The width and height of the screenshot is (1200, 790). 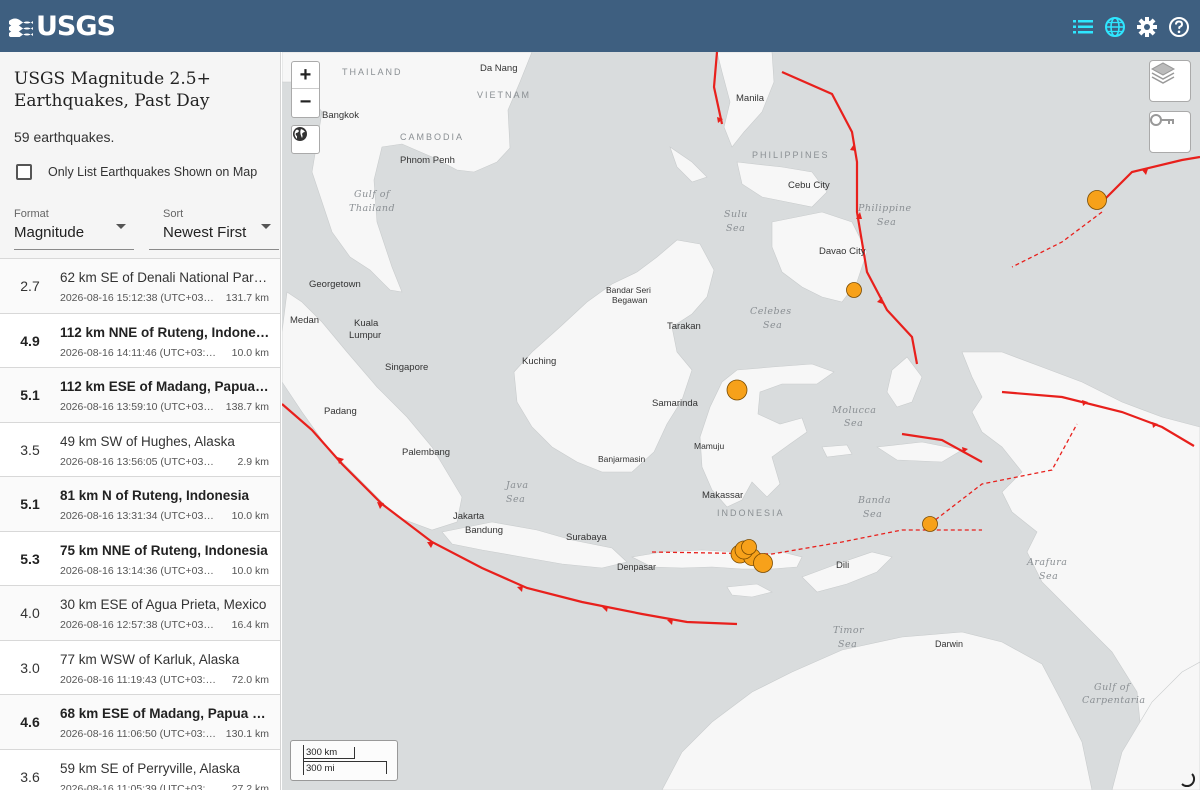 I want to click on map-label-singapore: Singapore, so click(x=407, y=367).